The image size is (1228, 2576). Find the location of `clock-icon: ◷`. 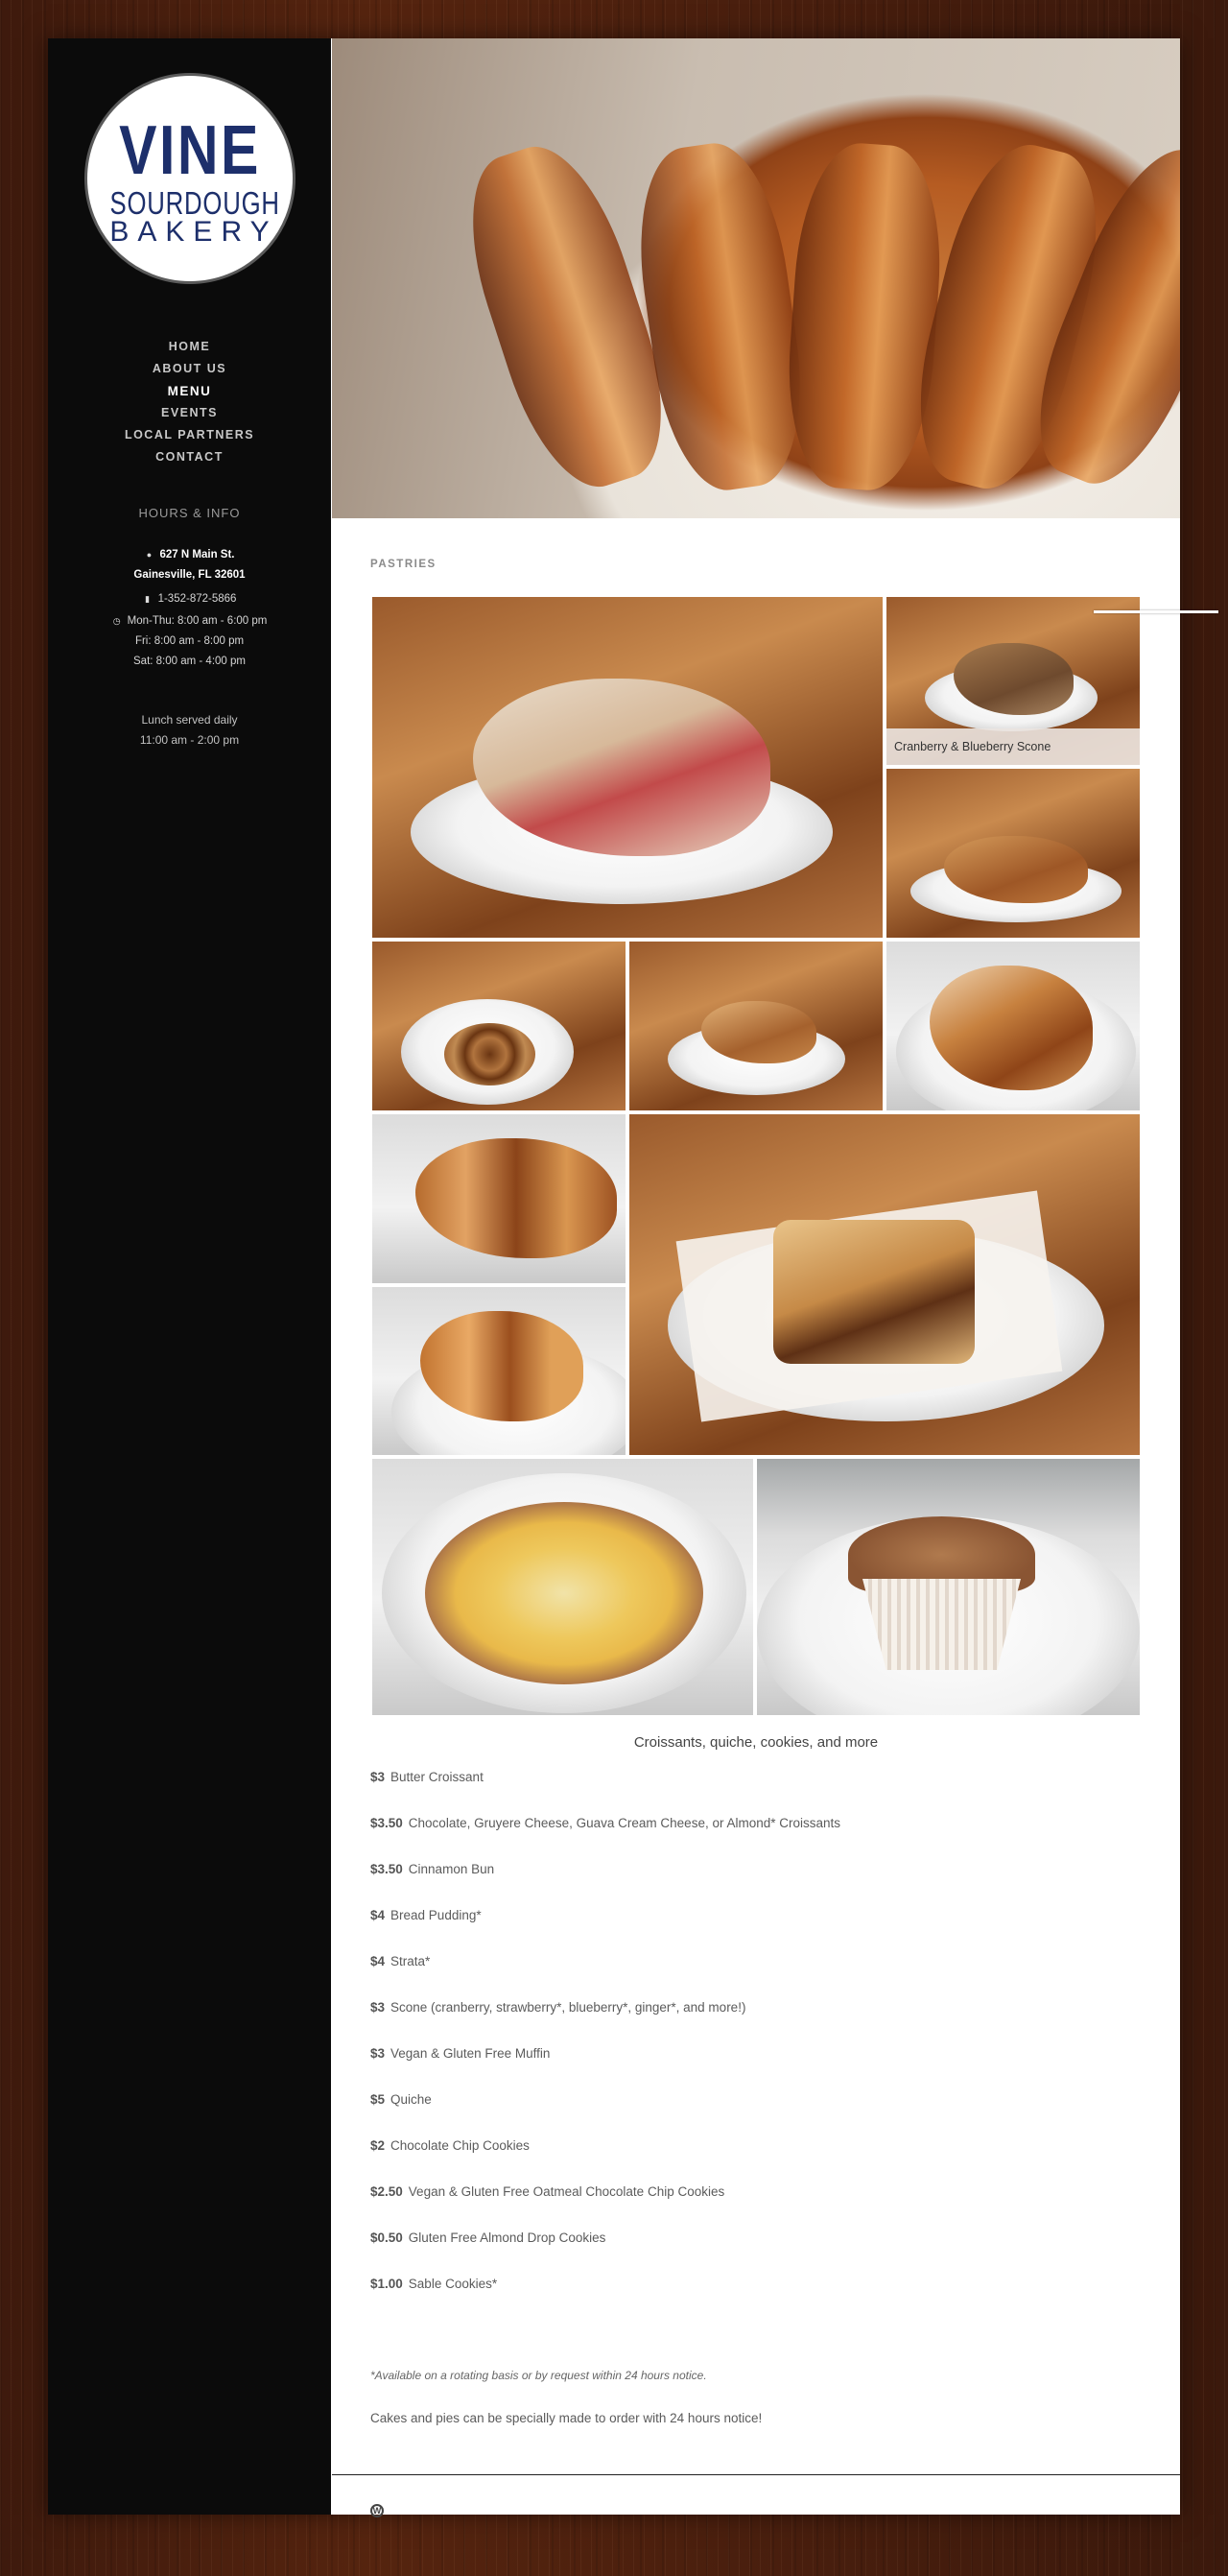

clock-icon: ◷ is located at coordinates (116, 621).